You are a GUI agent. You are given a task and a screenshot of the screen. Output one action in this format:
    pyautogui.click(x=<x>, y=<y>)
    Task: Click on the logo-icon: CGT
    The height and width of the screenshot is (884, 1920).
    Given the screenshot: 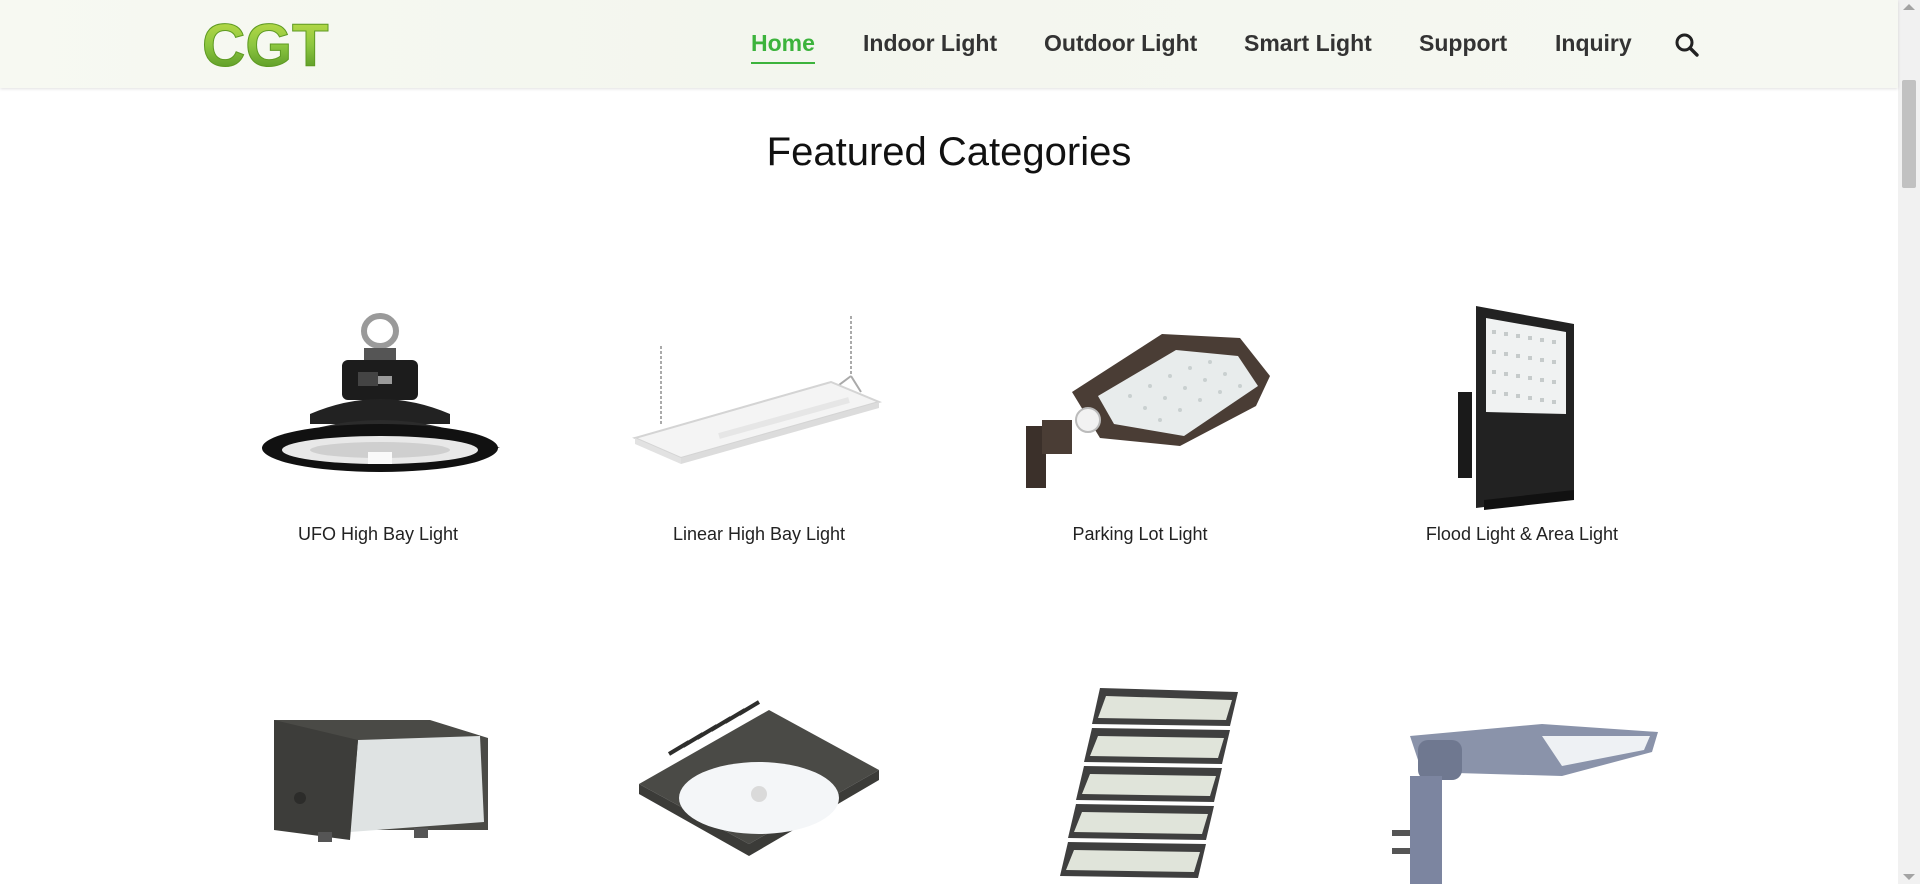 What is the action you would take?
    pyautogui.click(x=266, y=46)
    